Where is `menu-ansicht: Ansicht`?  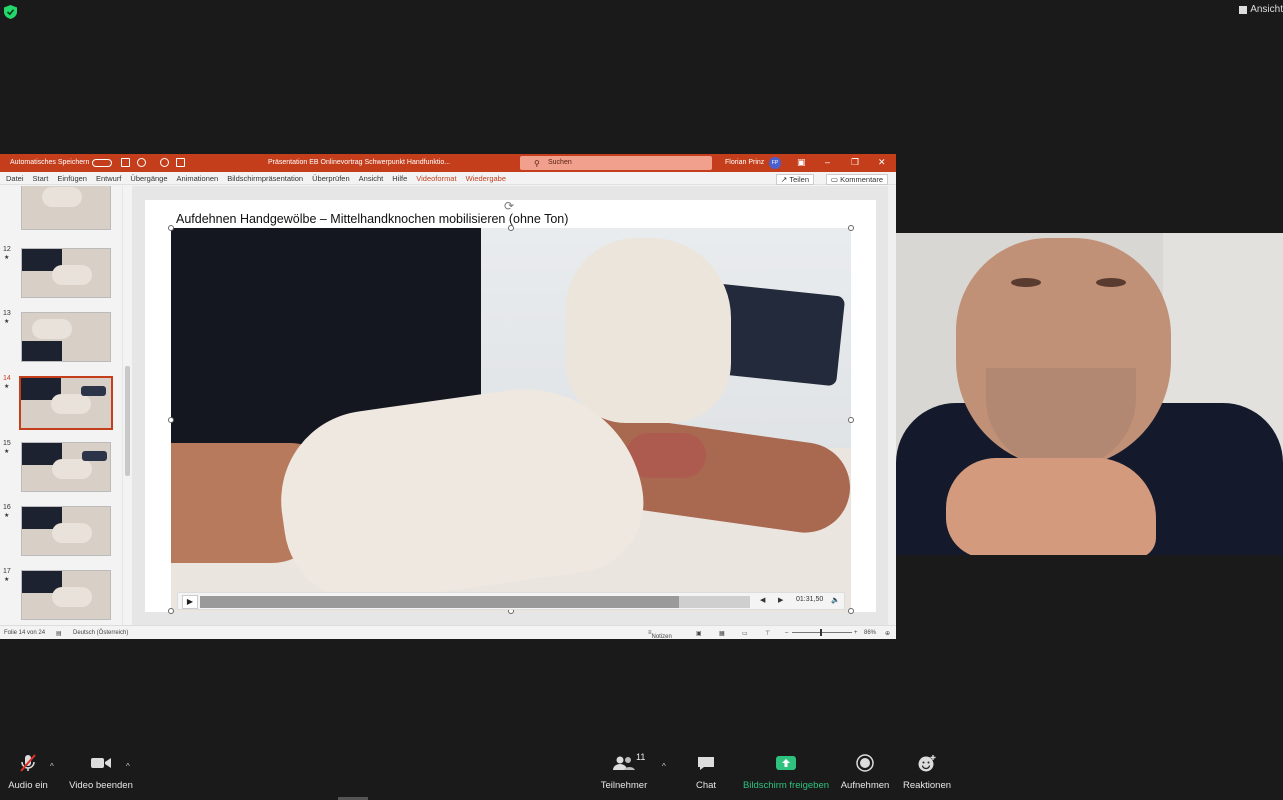
menu-ansicht: Ansicht is located at coordinates (371, 178).